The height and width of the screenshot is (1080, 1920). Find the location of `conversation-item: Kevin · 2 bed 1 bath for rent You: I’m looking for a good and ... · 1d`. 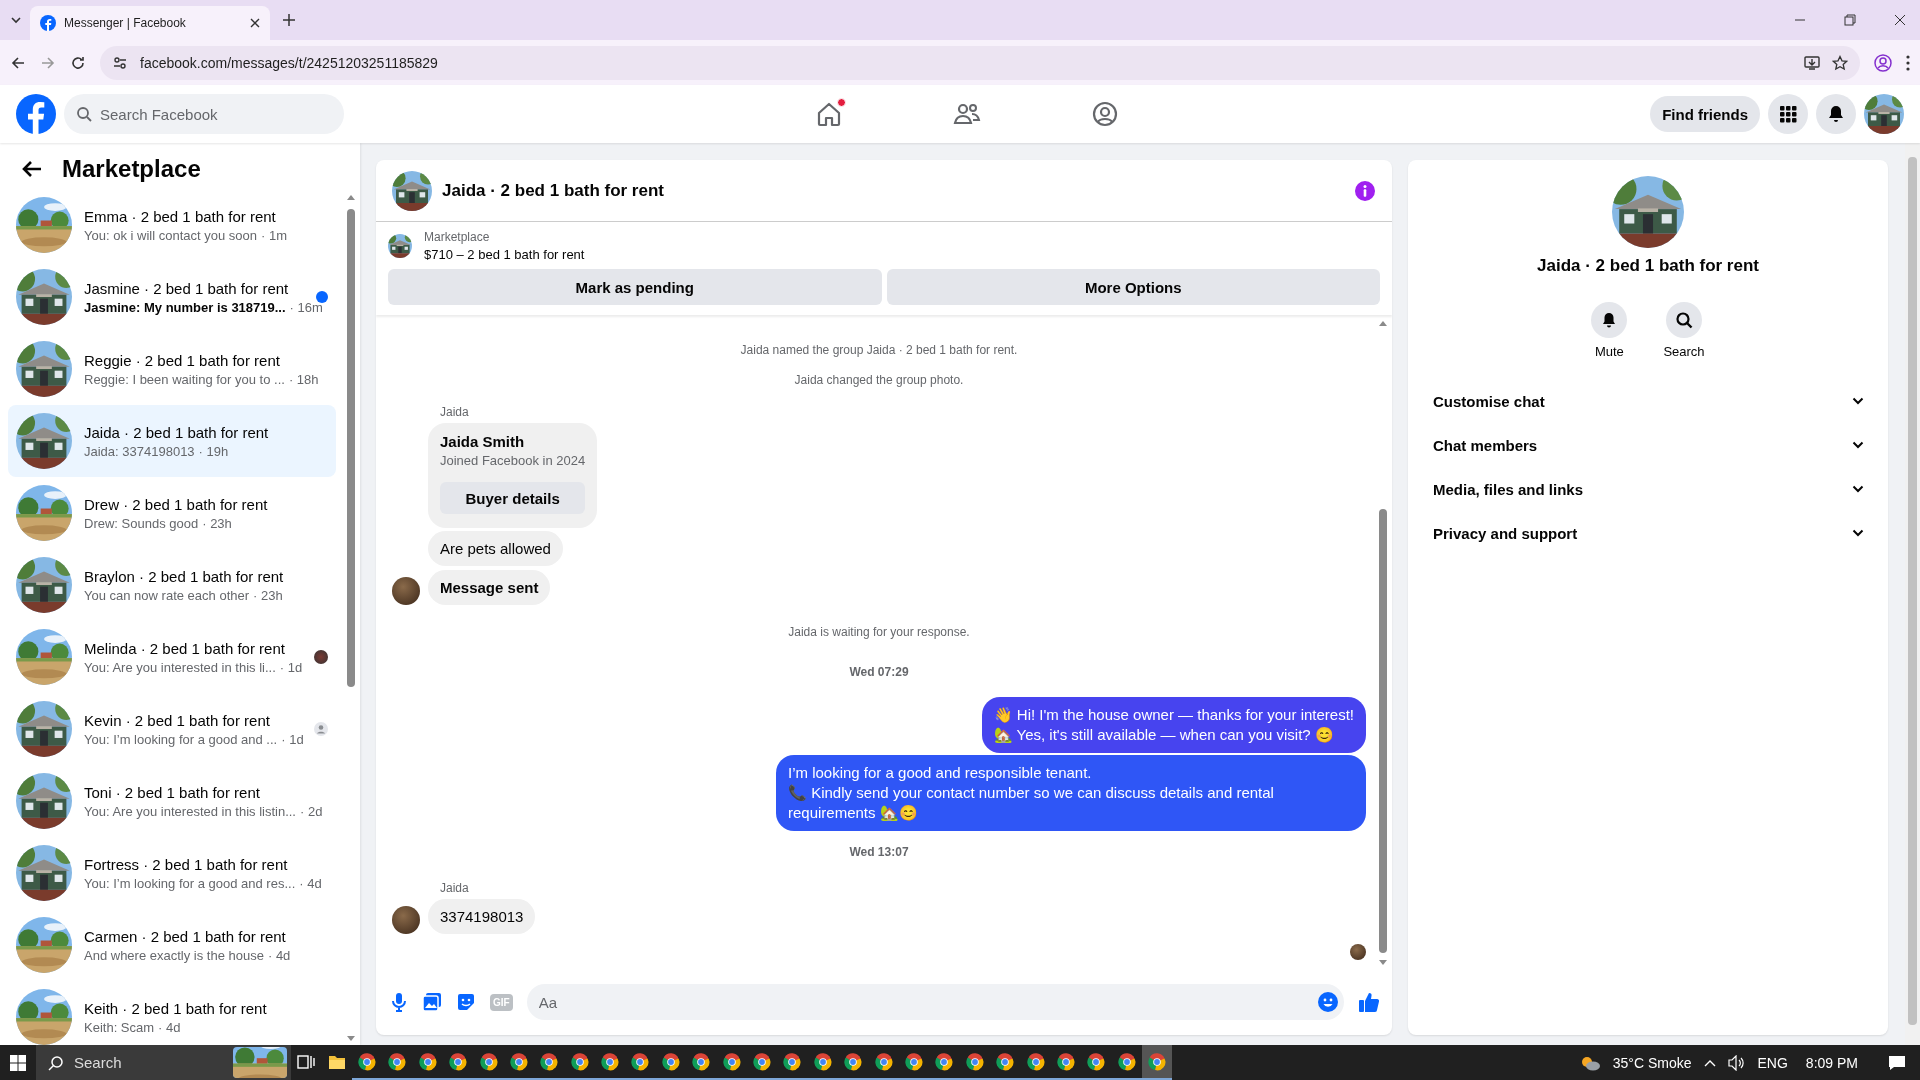

conversation-item: Kevin · 2 bed 1 bath for rent You: I’m looking for a good and ... · 1d is located at coordinates (172, 729).